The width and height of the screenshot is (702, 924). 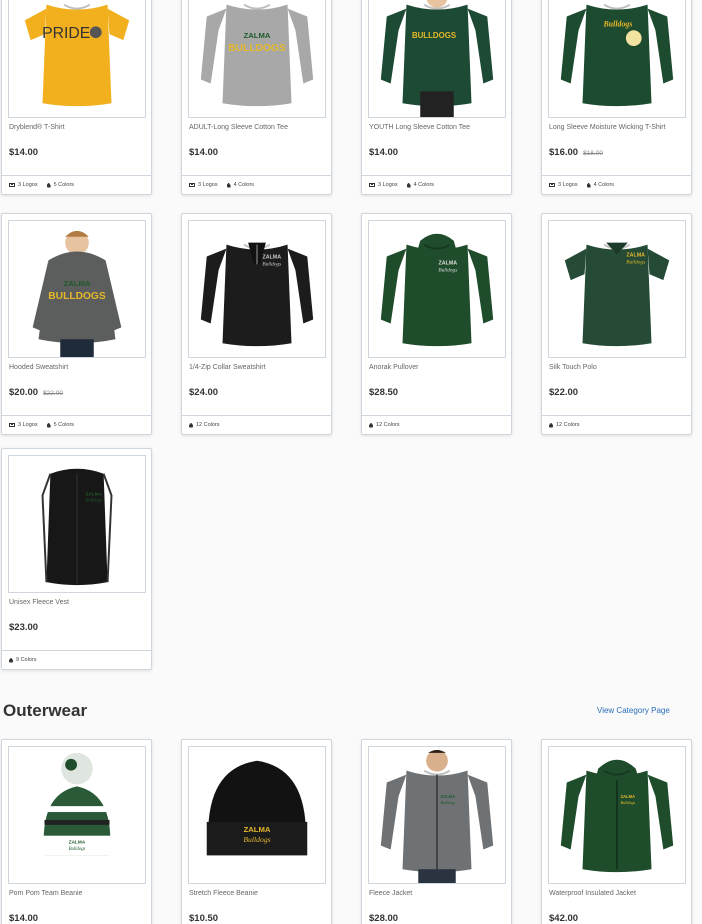 What do you see at coordinates (76, 659) in the screenshot?
I see `product-options: 9 Colors` at bounding box center [76, 659].